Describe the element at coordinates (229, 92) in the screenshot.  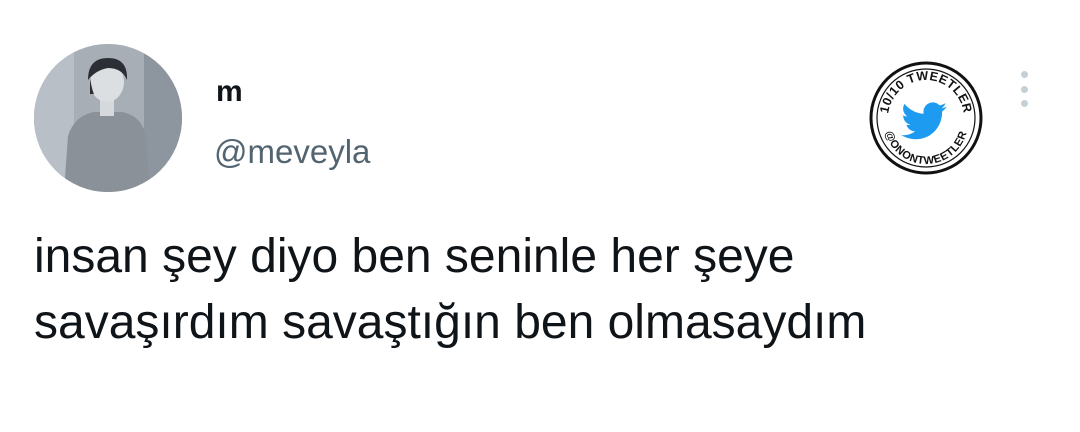
I see `display-name: m` at that location.